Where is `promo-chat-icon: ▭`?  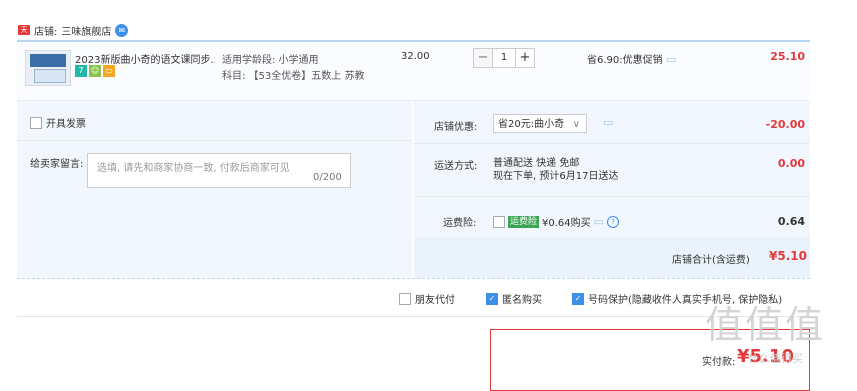 promo-chat-icon: ▭ is located at coordinates (671, 59).